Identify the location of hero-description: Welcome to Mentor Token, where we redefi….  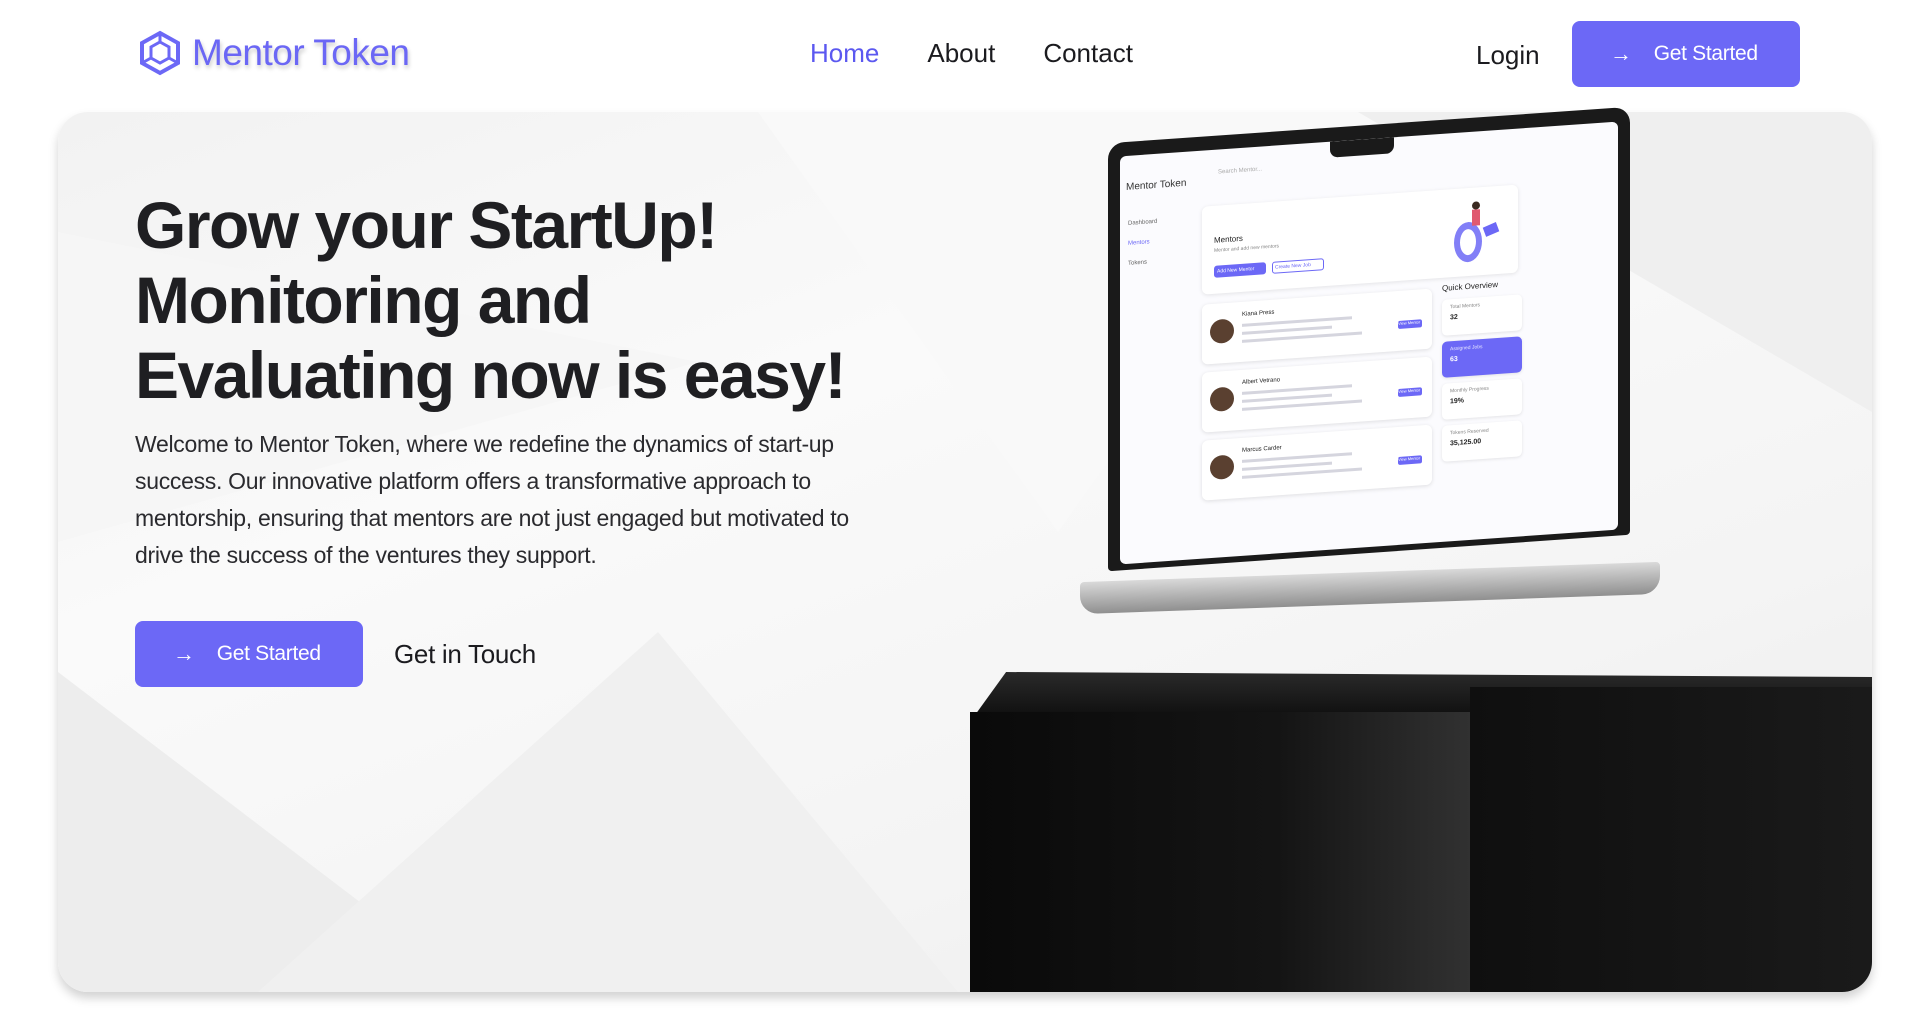
(492, 499).